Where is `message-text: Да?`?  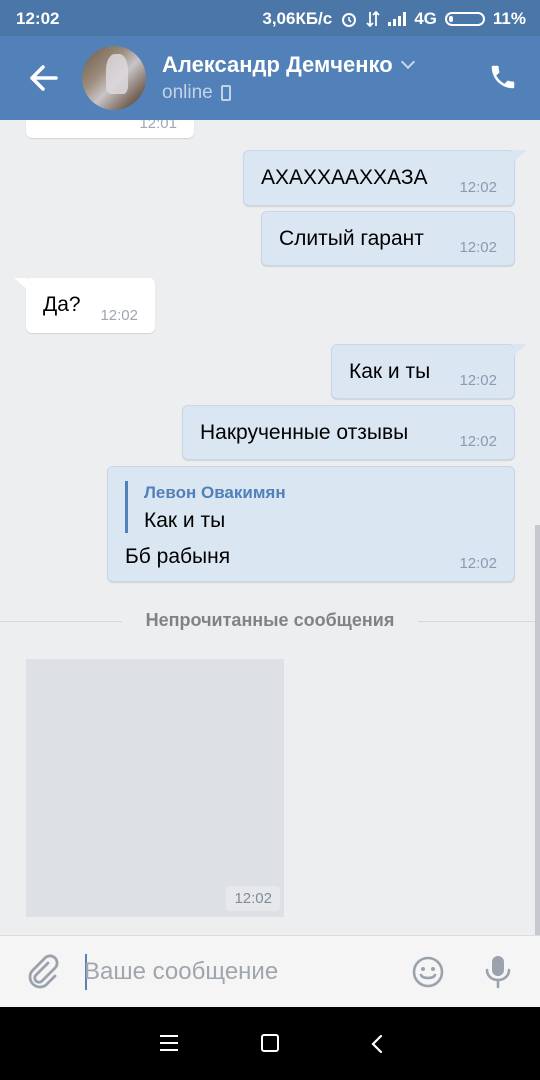 message-text: Да? is located at coordinates (62, 304).